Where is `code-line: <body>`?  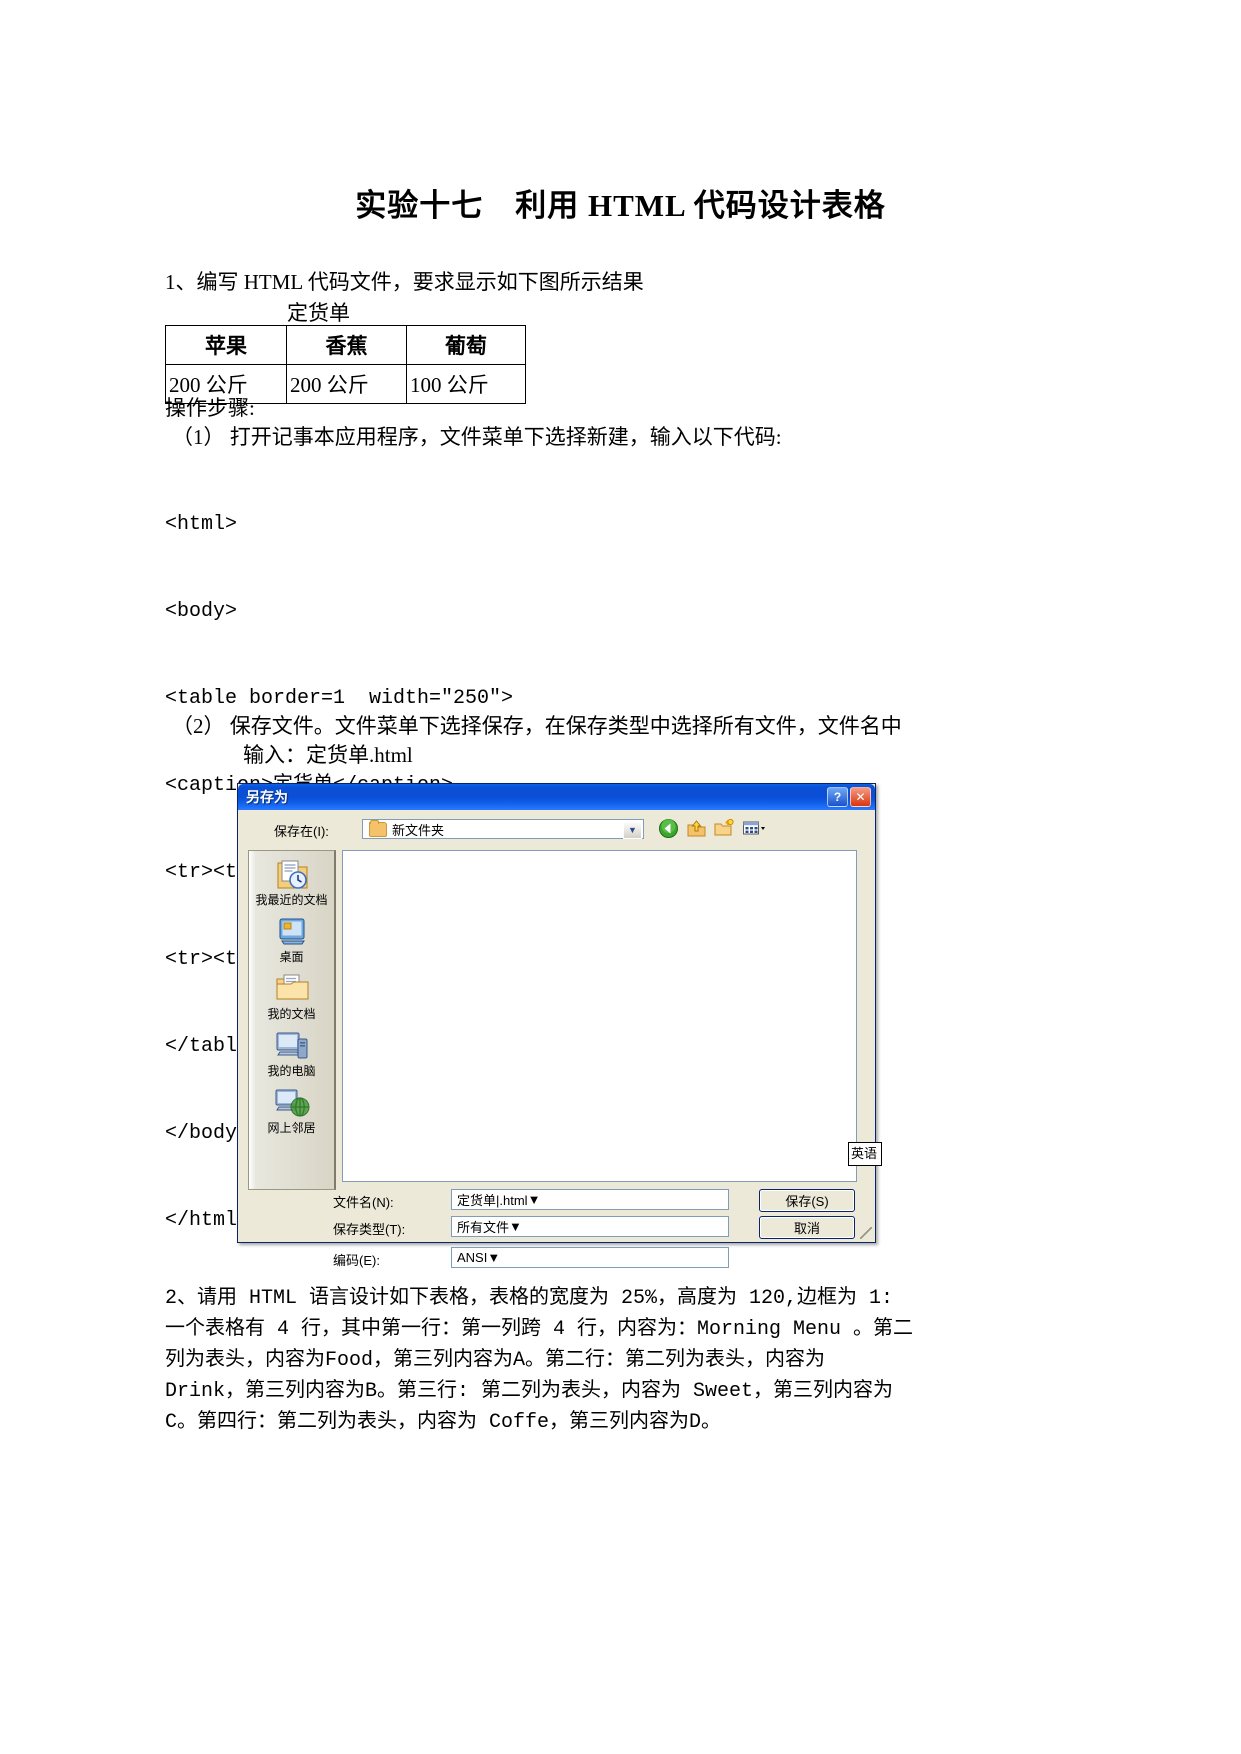 code-line: <body> is located at coordinates (201, 611).